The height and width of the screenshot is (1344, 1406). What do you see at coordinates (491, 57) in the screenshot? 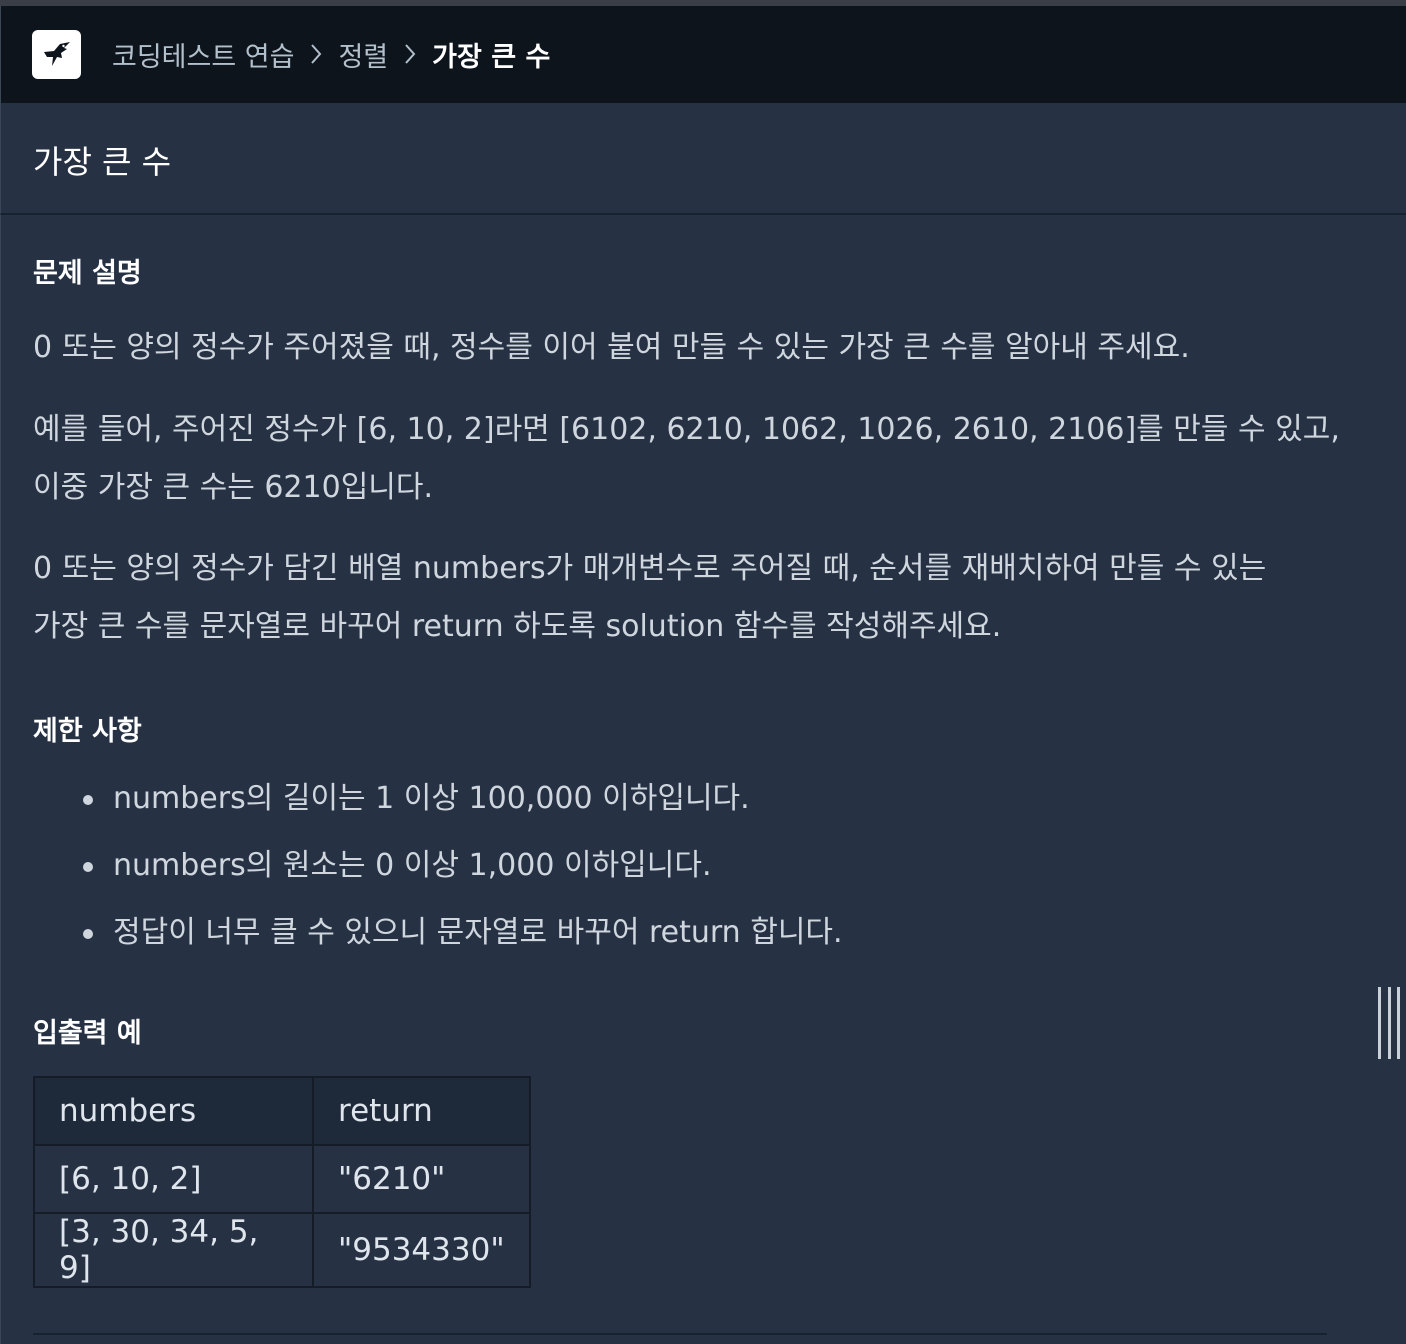
I see `breadcrumb-item-current: 가장 큰 수` at bounding box center [491, 57].